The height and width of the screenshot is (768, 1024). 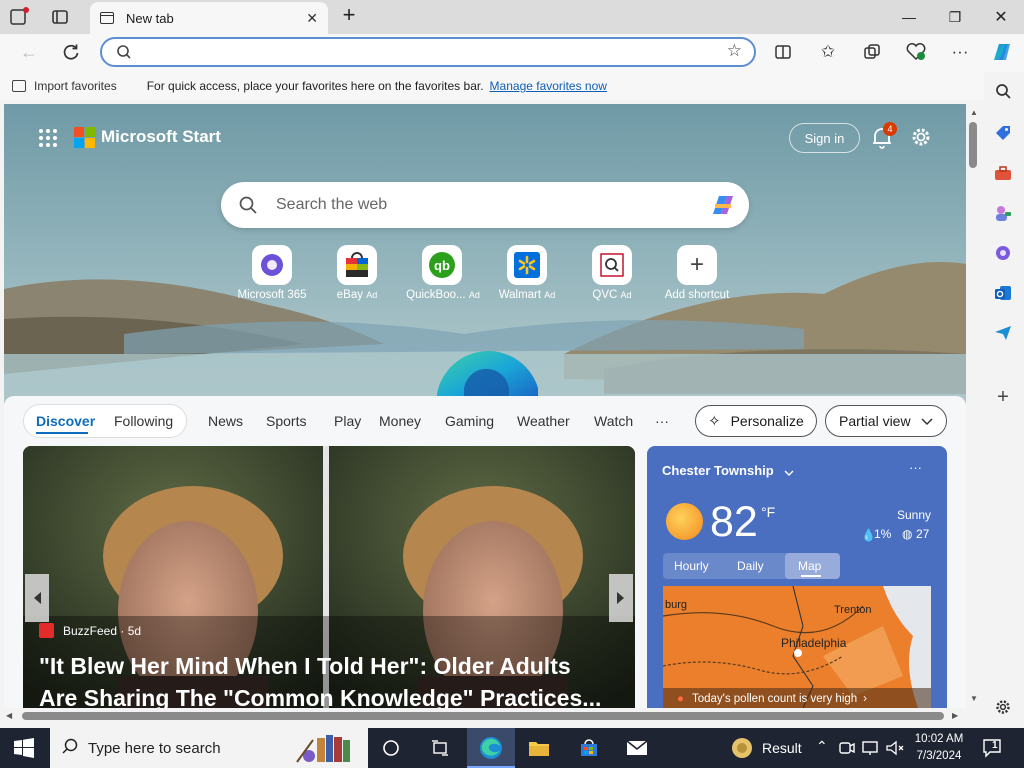 What do you see at coordinates (527, 265) in the screenshot?
I see `shortcut-walmart` at bounding box center [527, 265].